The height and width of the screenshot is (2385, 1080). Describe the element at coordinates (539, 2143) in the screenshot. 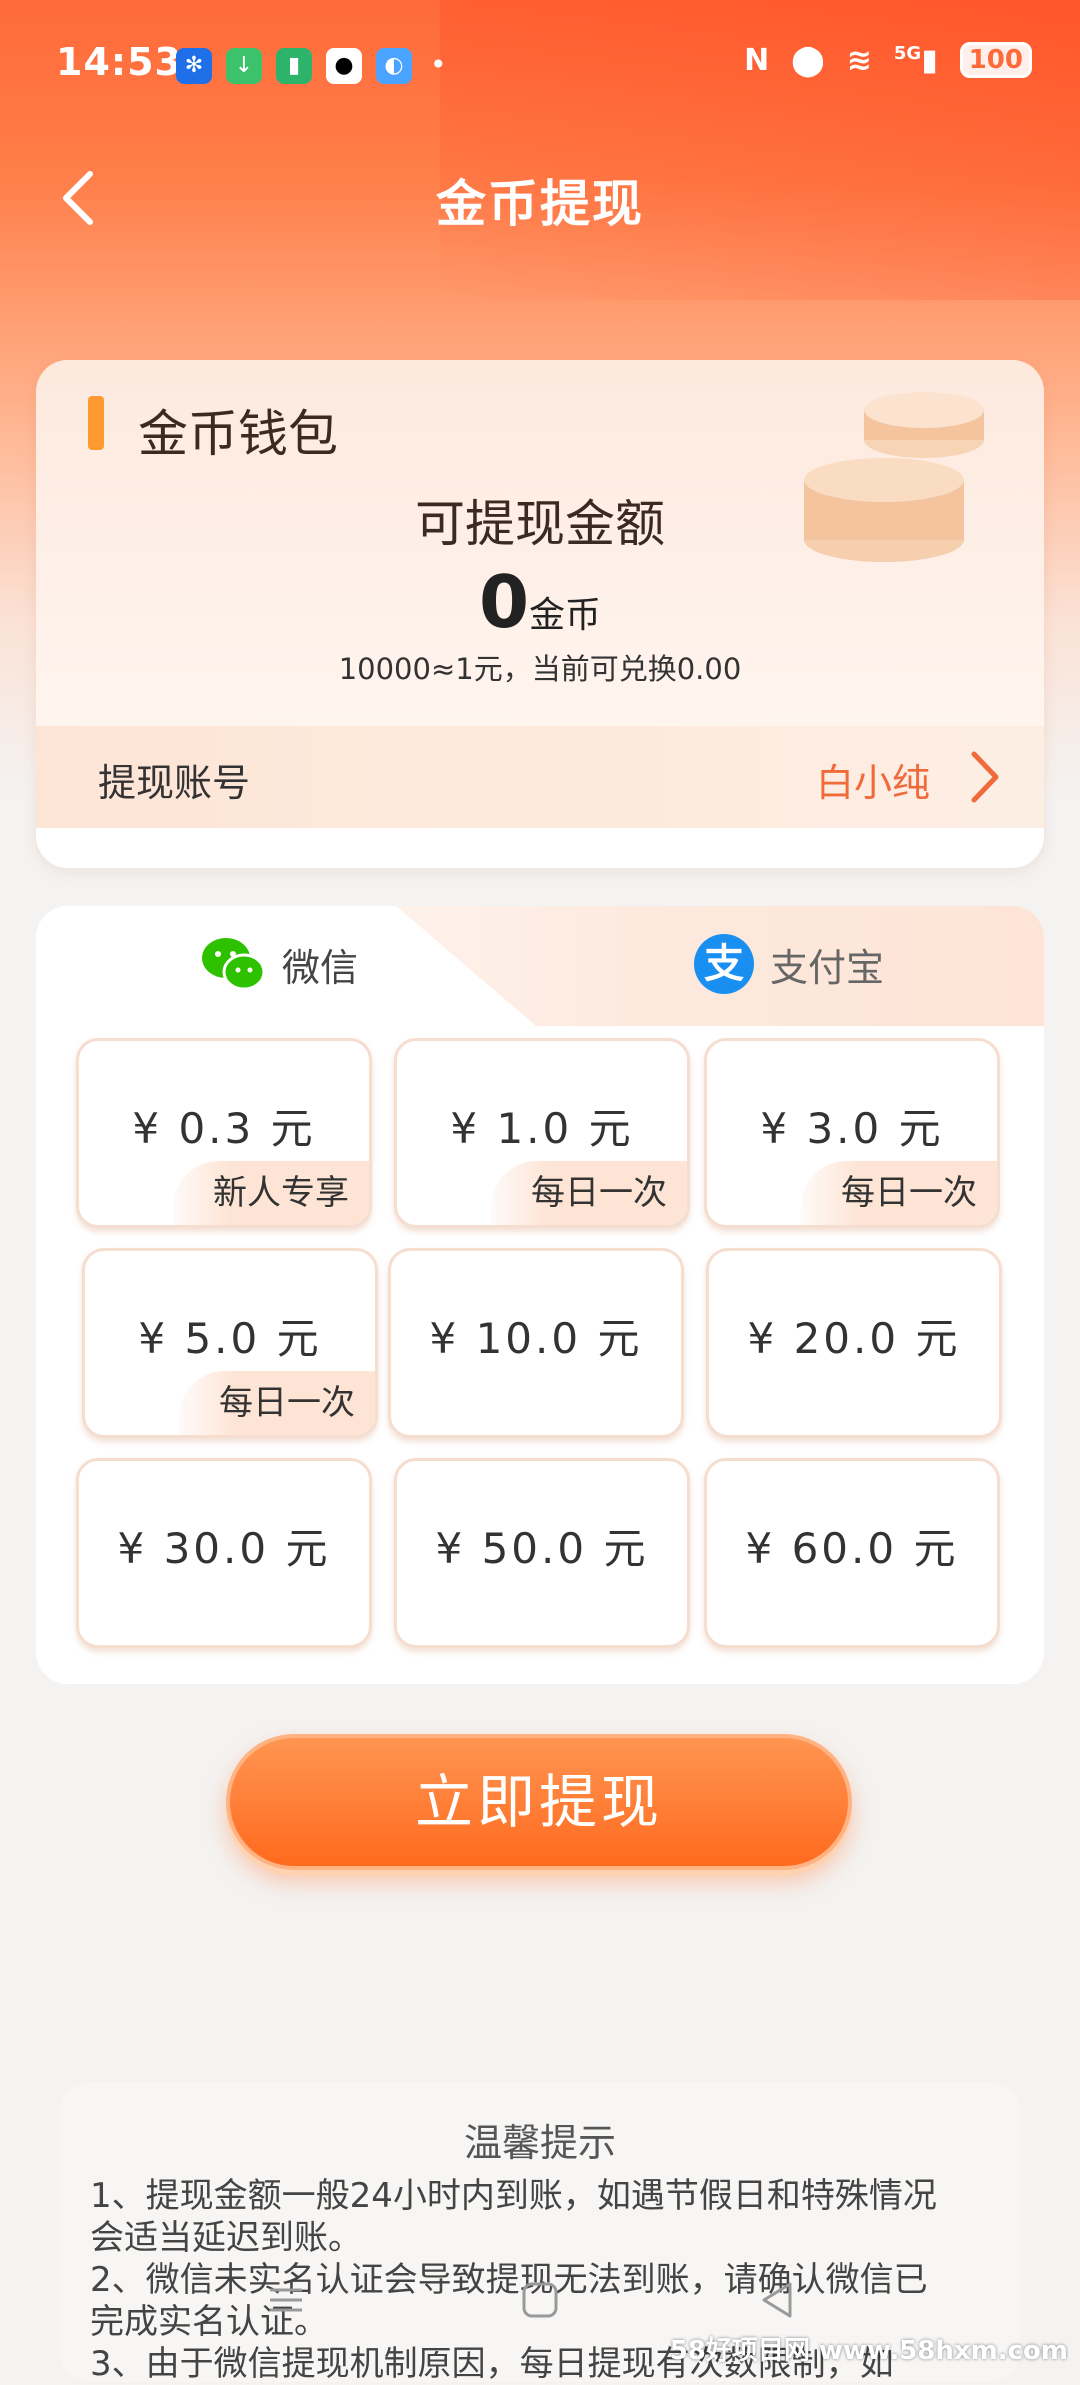

I see `tips-title: 温馨提示` at that location.